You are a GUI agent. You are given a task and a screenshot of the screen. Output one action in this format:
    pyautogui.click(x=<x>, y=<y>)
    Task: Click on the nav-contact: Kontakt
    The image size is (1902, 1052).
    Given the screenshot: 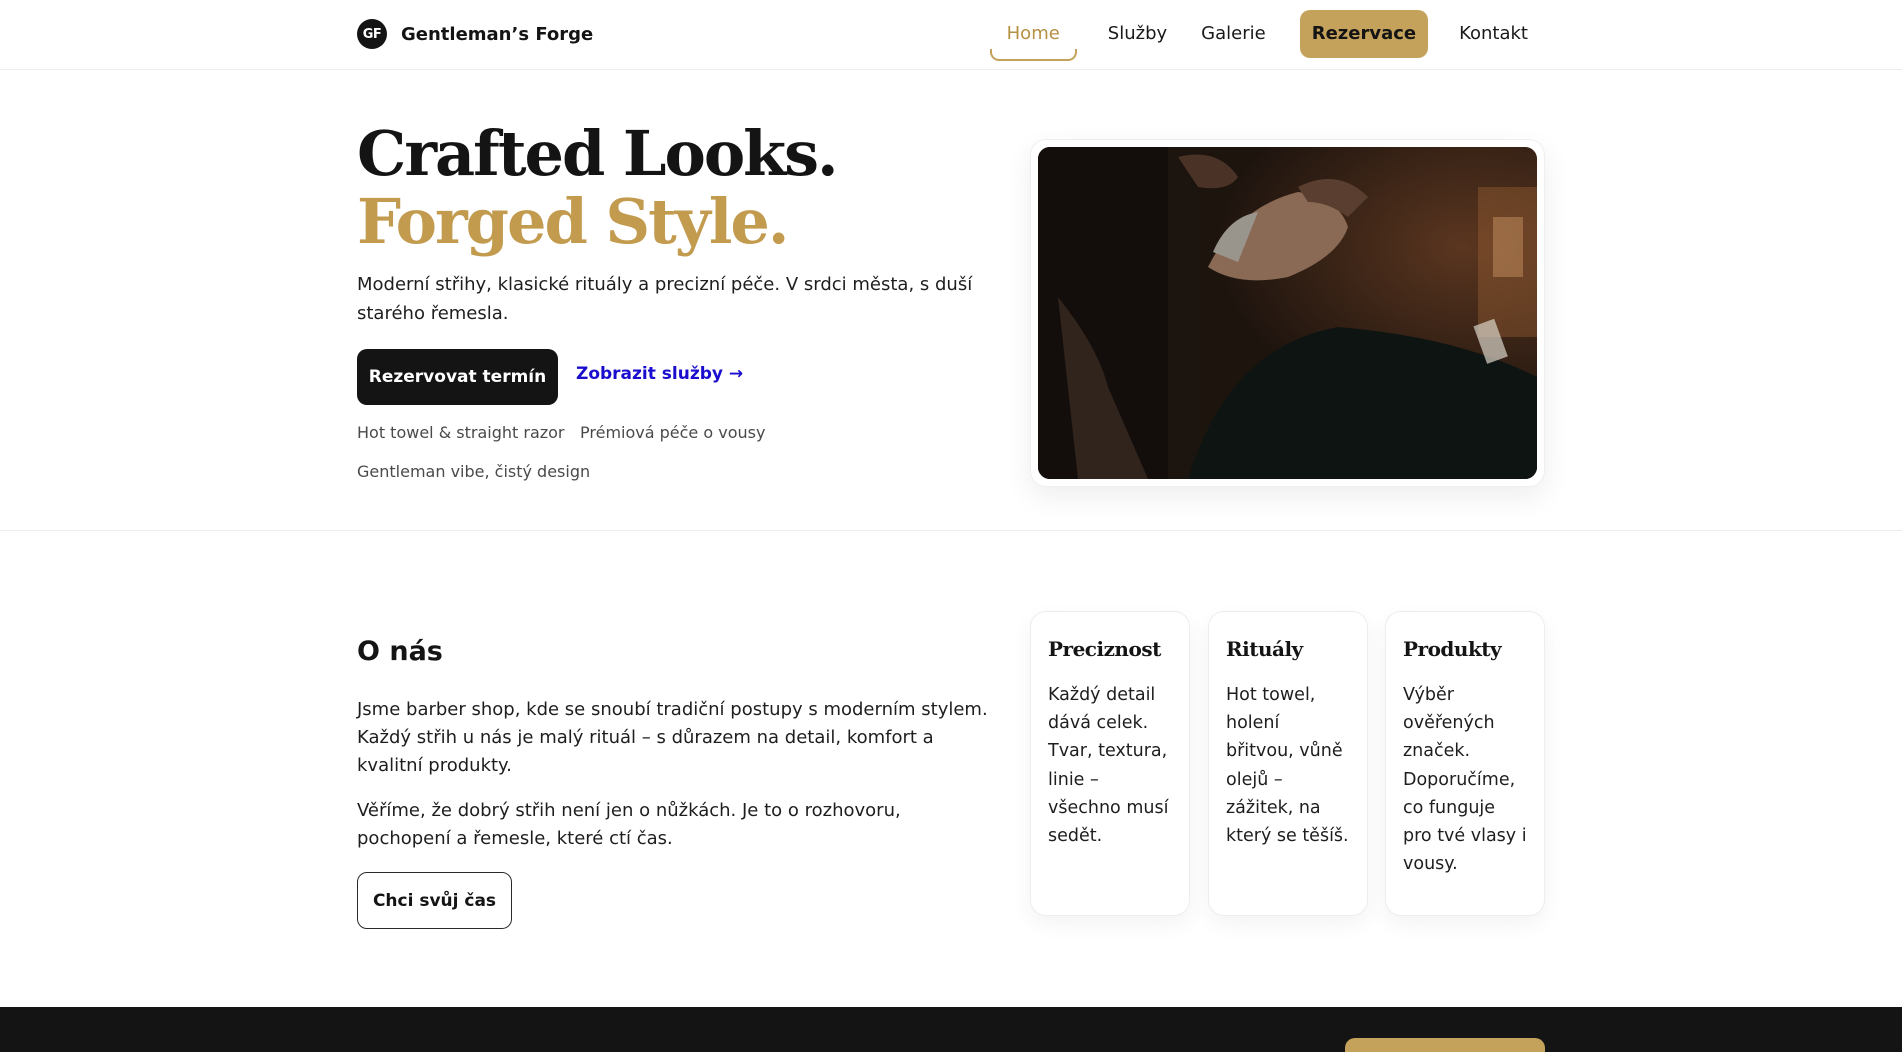 What is the action you would take?
    pyautogui.click(x=1493, y=34)
    